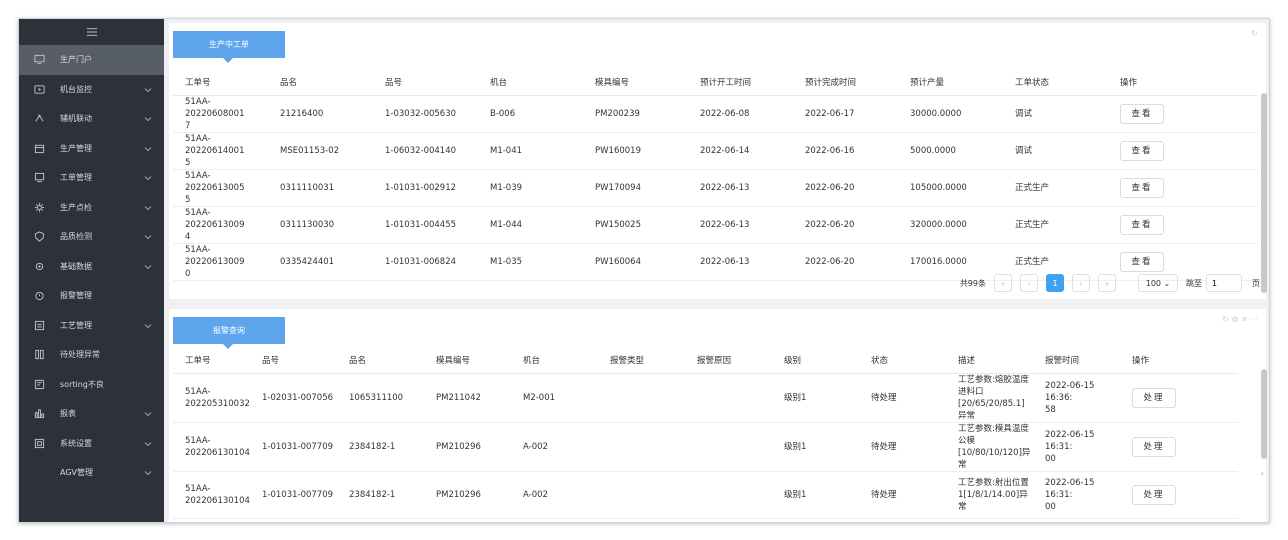 The width and height of the screenshot is (1288, 540). Describe the element at coordinates (76, 266) in the screenshot. I see `sidebar-item-label: 基础数据` at that location.